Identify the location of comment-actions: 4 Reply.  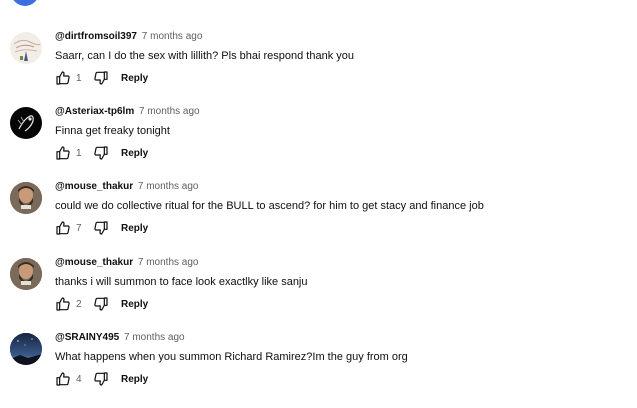
(101, 379).